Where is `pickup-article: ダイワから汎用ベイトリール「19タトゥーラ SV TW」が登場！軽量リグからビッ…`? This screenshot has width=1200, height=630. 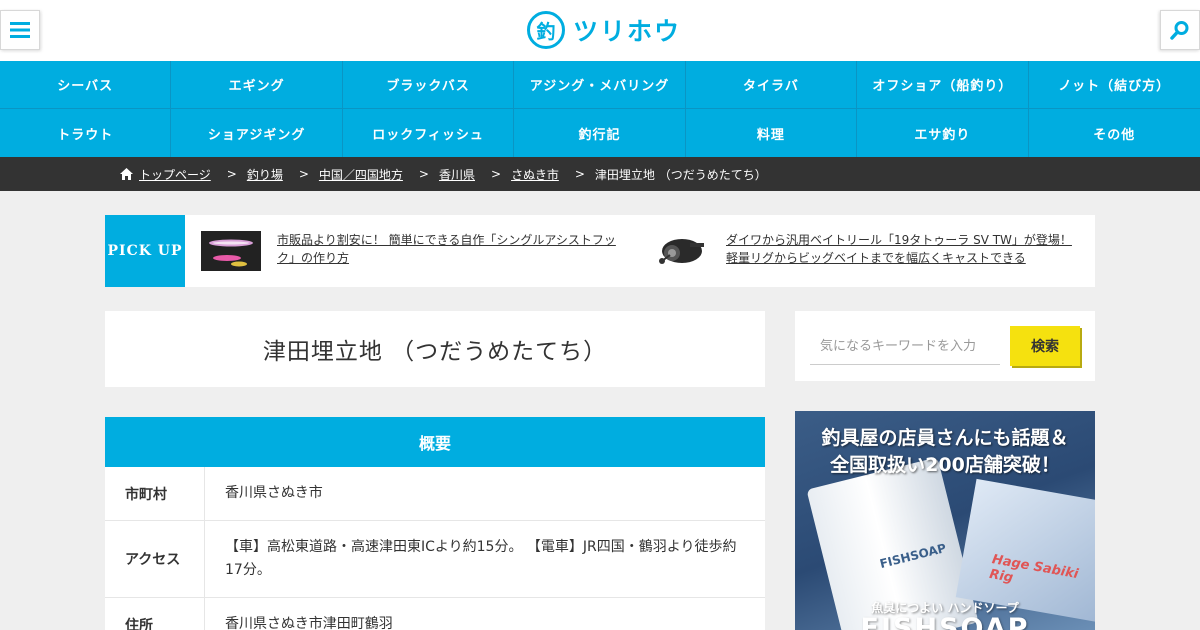
pickup-article: ダイワから汎用ベイトリール「19タトゥーラ SV TW」が登場！軽量リグからビッ… is located at coordinates (865, 251).